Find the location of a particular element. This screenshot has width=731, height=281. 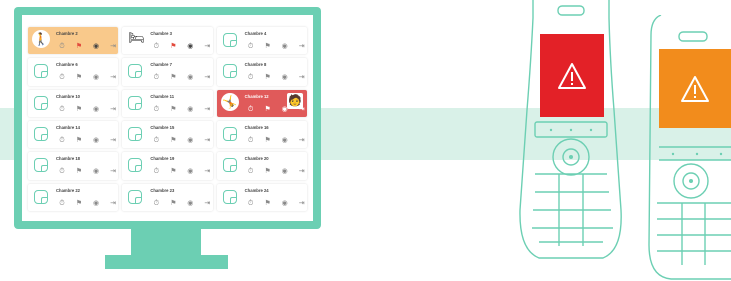

room-card: Chambre 23 ⏱ ⚑ ◉ ⇥ is located at coordinates (167, 197).